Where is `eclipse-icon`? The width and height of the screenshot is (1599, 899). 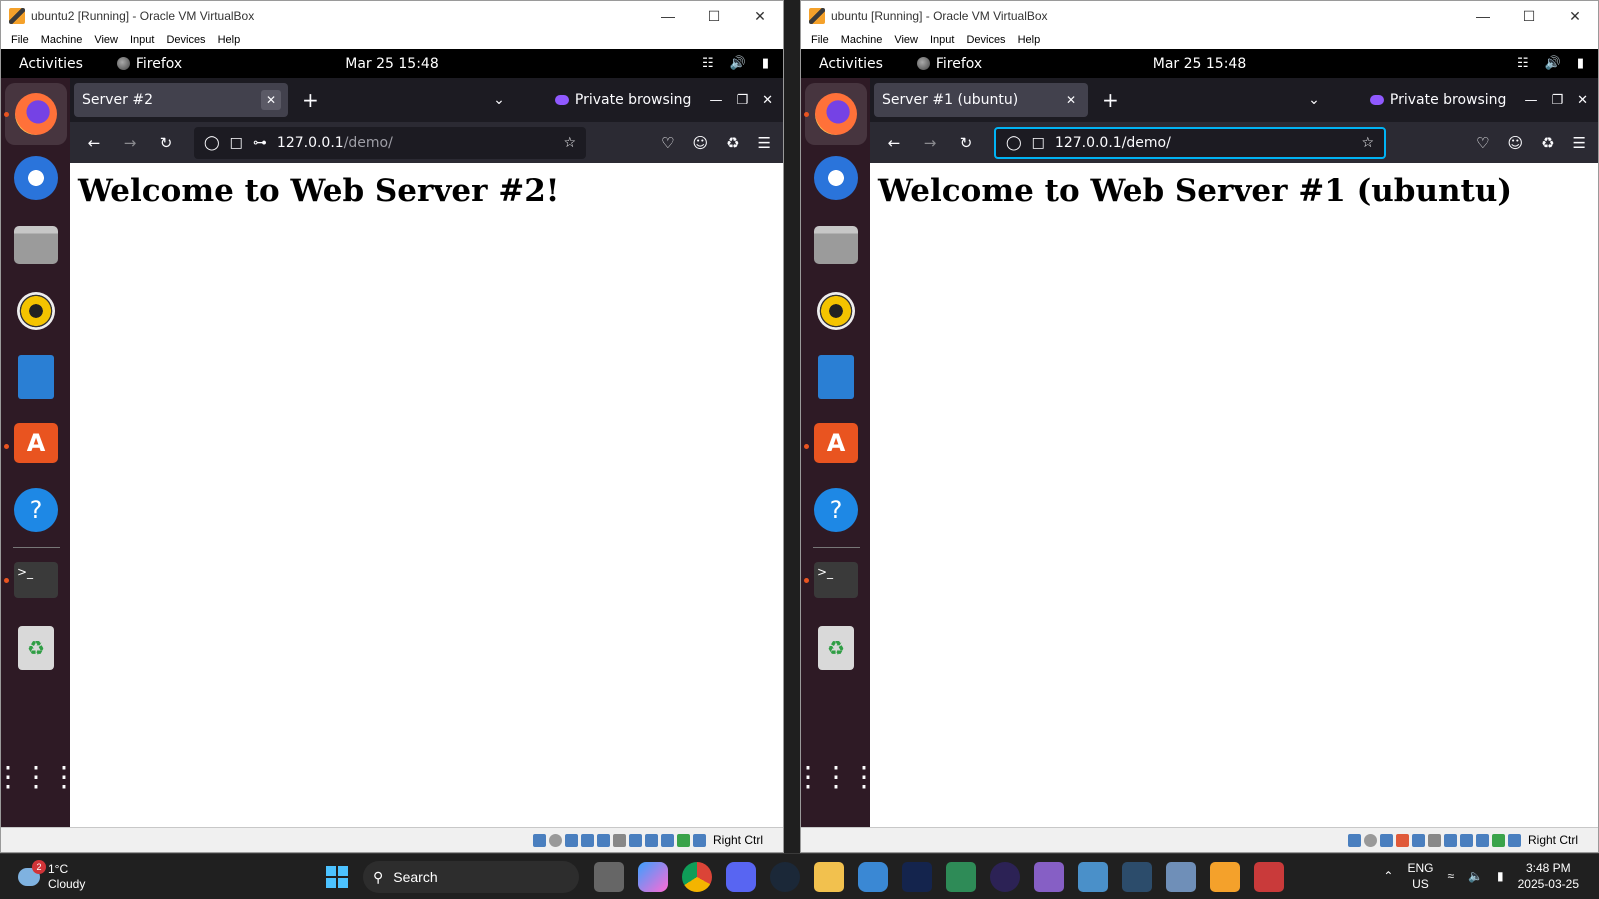 eclipse-icon is located at coordinates (1005, 877).